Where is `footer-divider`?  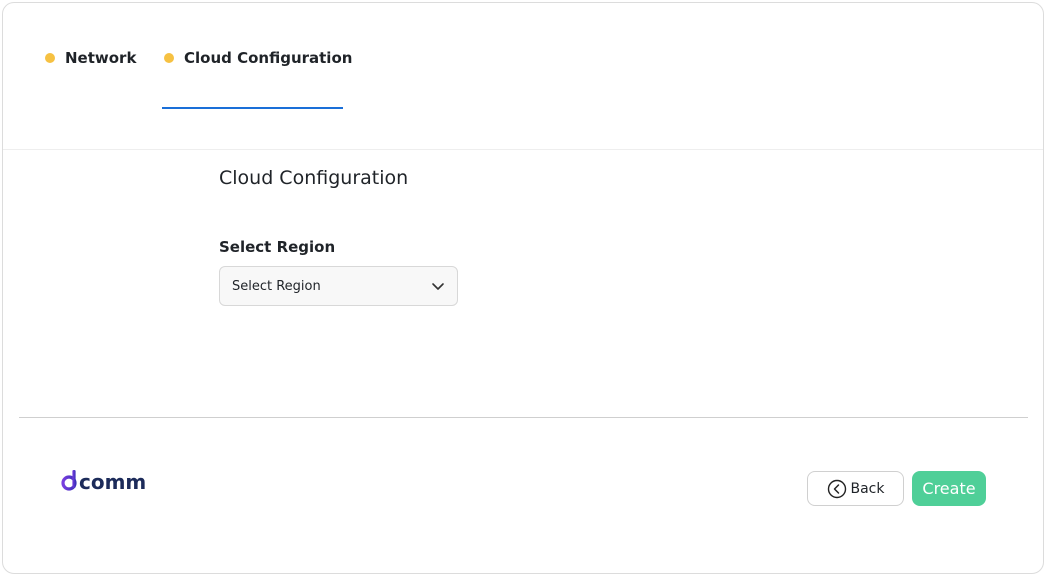 footer-divider is located at coordinates (523, 417).